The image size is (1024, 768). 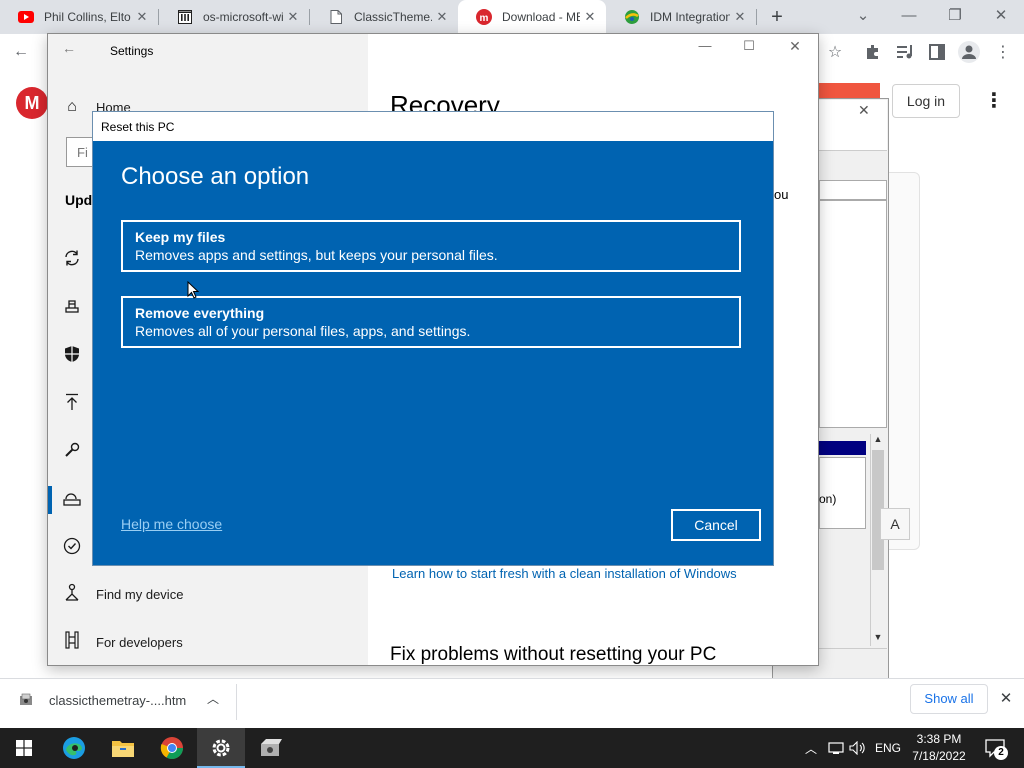 I want to click on scroll-up-icon: ▲, so click(x=878, y=441).